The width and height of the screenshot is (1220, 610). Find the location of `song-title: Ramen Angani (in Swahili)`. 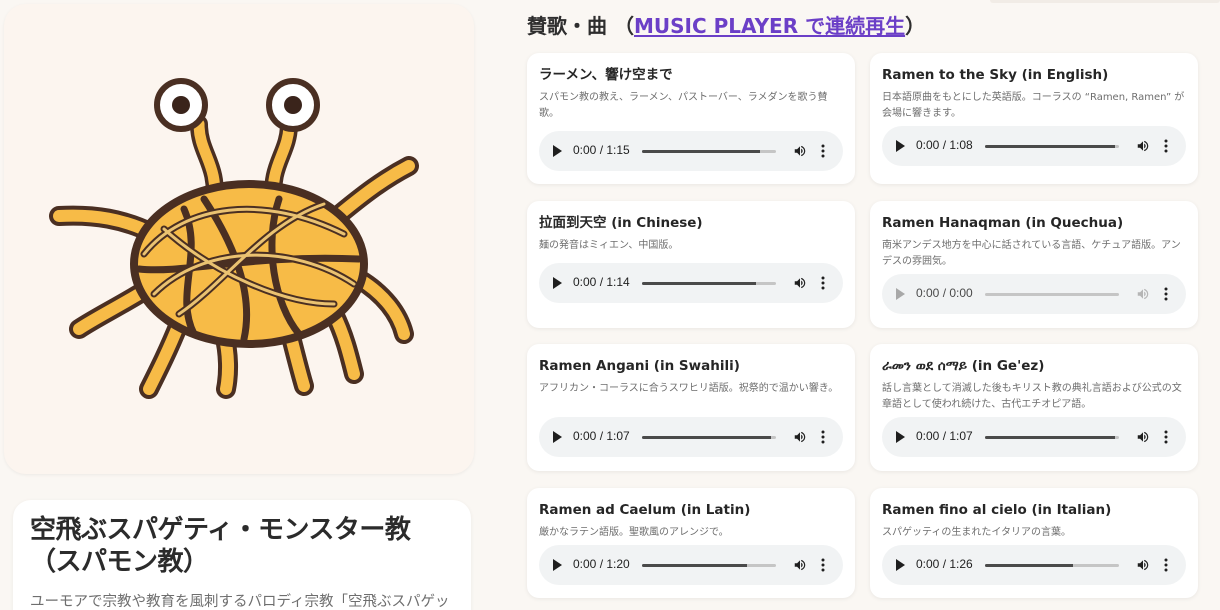

song-title: Ramen Angani (in Swahili) is located at coordinates (639, 366).